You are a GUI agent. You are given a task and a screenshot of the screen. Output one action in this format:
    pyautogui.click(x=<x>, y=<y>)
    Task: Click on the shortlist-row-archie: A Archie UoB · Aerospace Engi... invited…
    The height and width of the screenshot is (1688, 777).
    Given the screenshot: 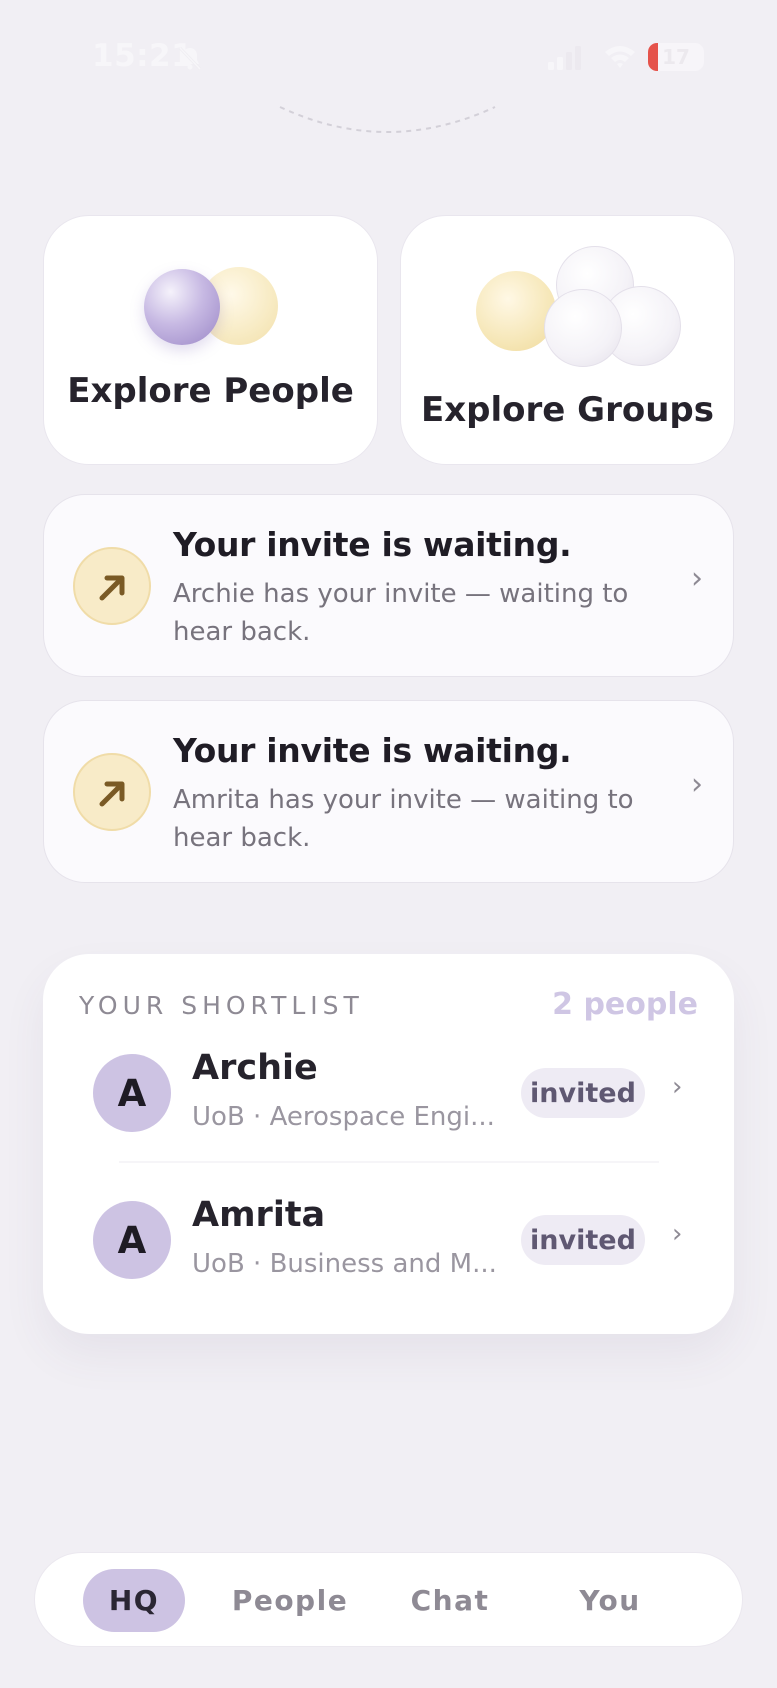 What is the action you would take?
    pyautogui.click(x=388, y=1111)
    